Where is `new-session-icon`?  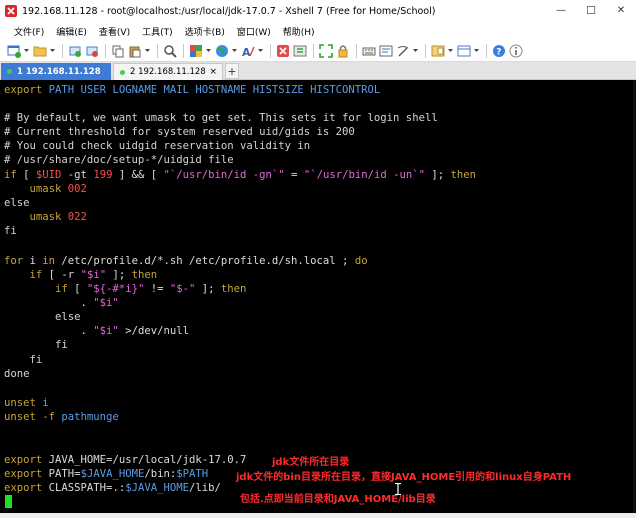 new-session-icon is located at coordinates (14, 51).